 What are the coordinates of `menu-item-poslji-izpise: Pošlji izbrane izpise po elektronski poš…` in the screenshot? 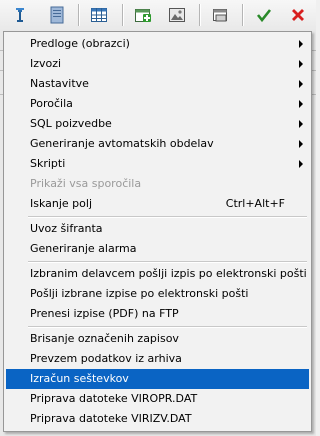 It's located at (157, 294).